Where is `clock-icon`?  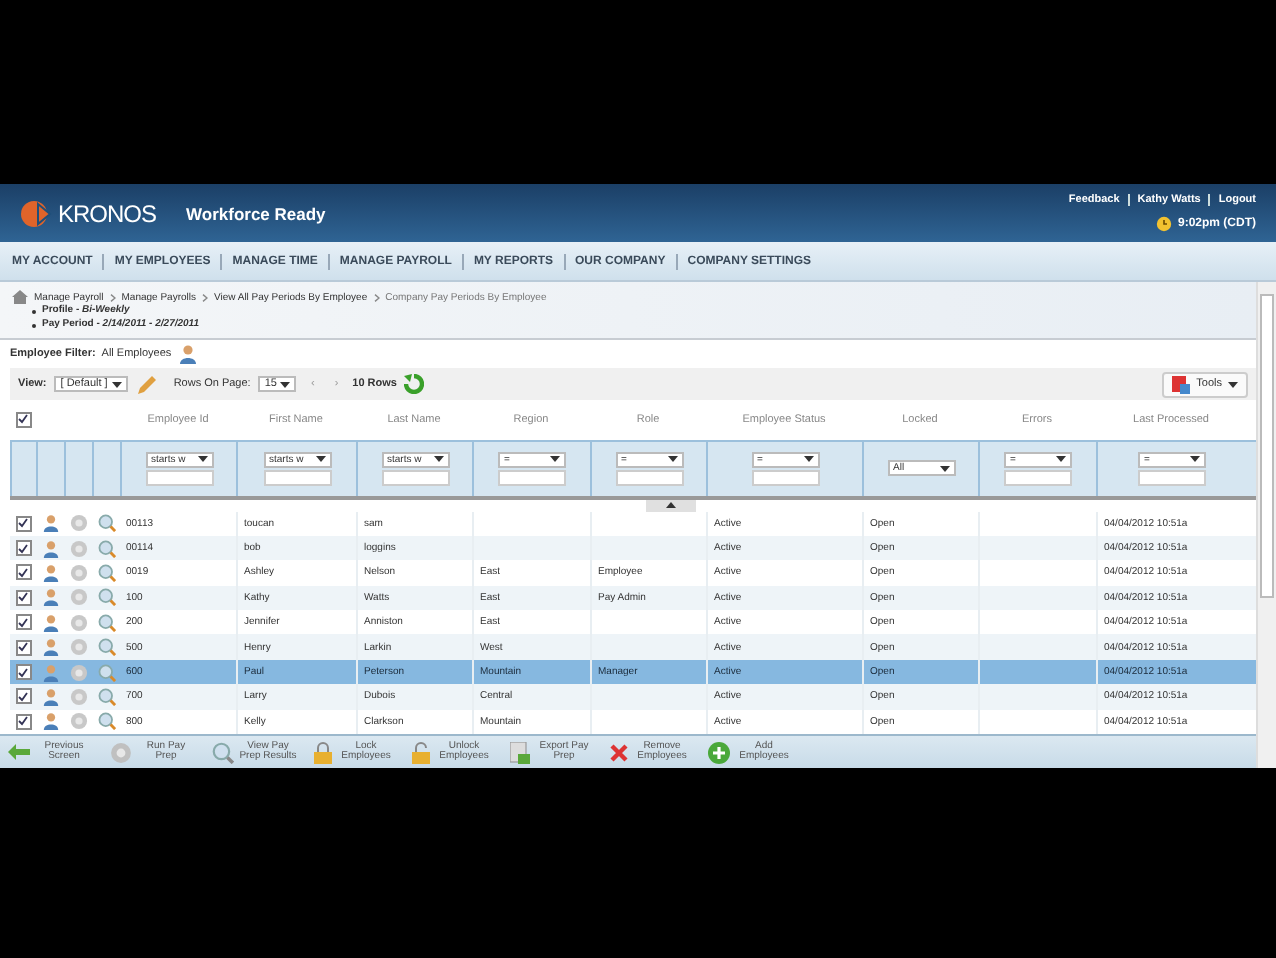 clock-icon is located at coordinates (1163, 224).